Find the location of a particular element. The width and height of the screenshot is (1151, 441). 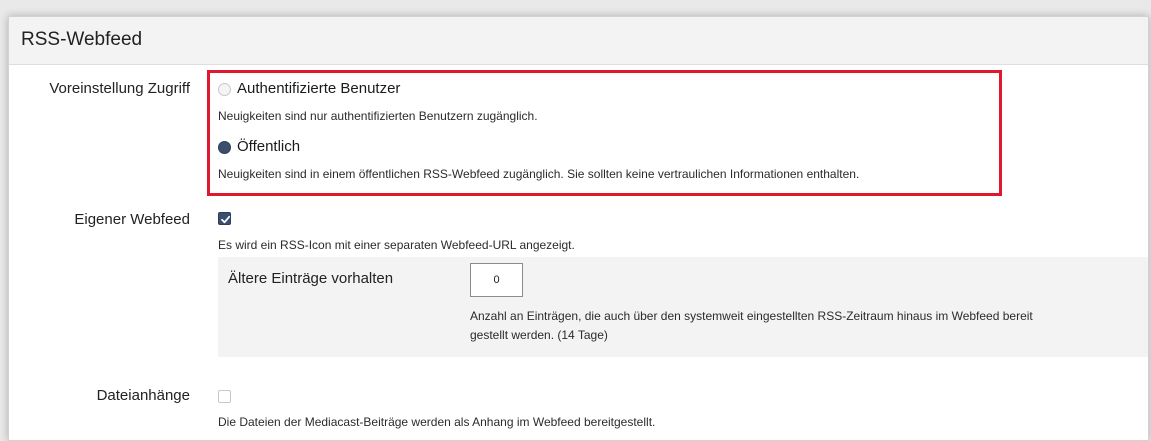

older-entries-input: 0 is located at coordinates (496, 280).